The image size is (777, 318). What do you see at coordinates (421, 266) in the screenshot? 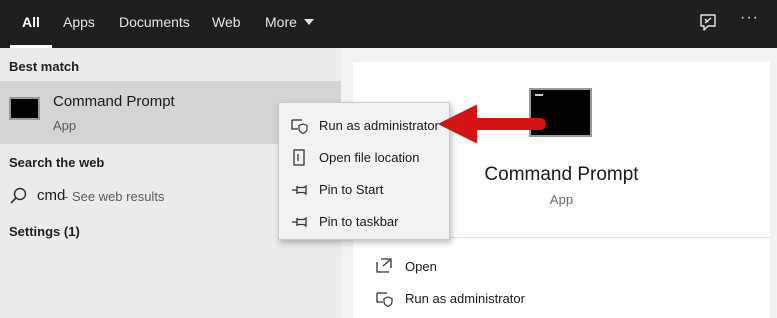
I see `open-action-label: Open` at bounding box center [421, 266].